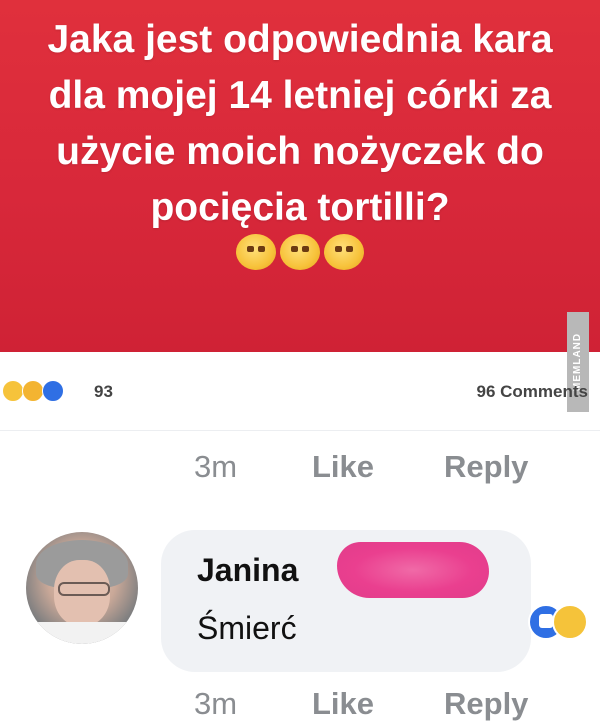  I want to click on comment-reactions, so click(558, 621).